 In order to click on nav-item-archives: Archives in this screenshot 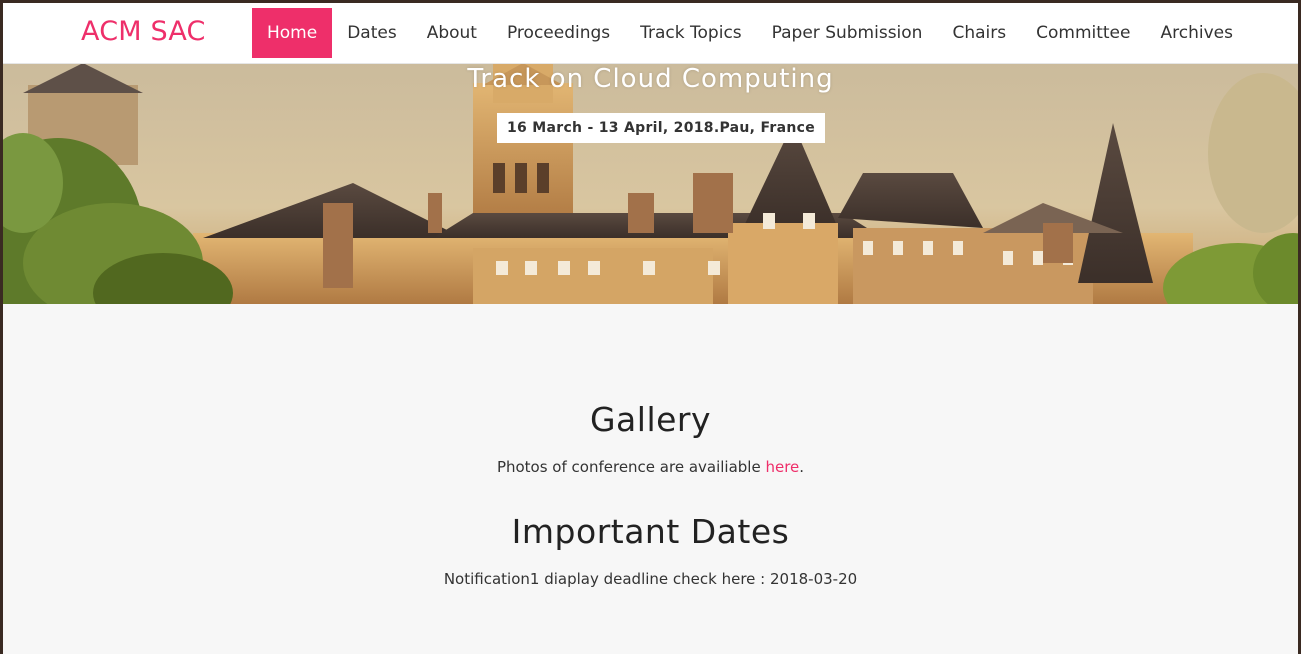, I will do `click(1196, 33)`.